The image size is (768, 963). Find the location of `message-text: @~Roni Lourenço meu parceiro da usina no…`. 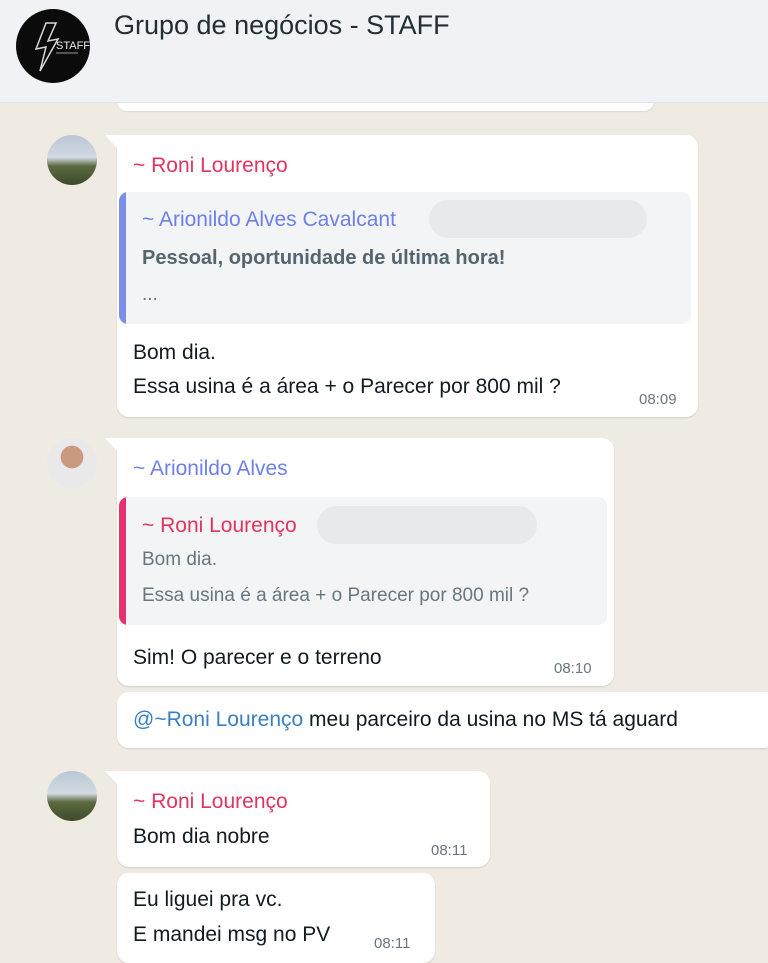

message-text: @~Roni Lourenço meu parceiro da usina no… is located at coordinates (405, 719).